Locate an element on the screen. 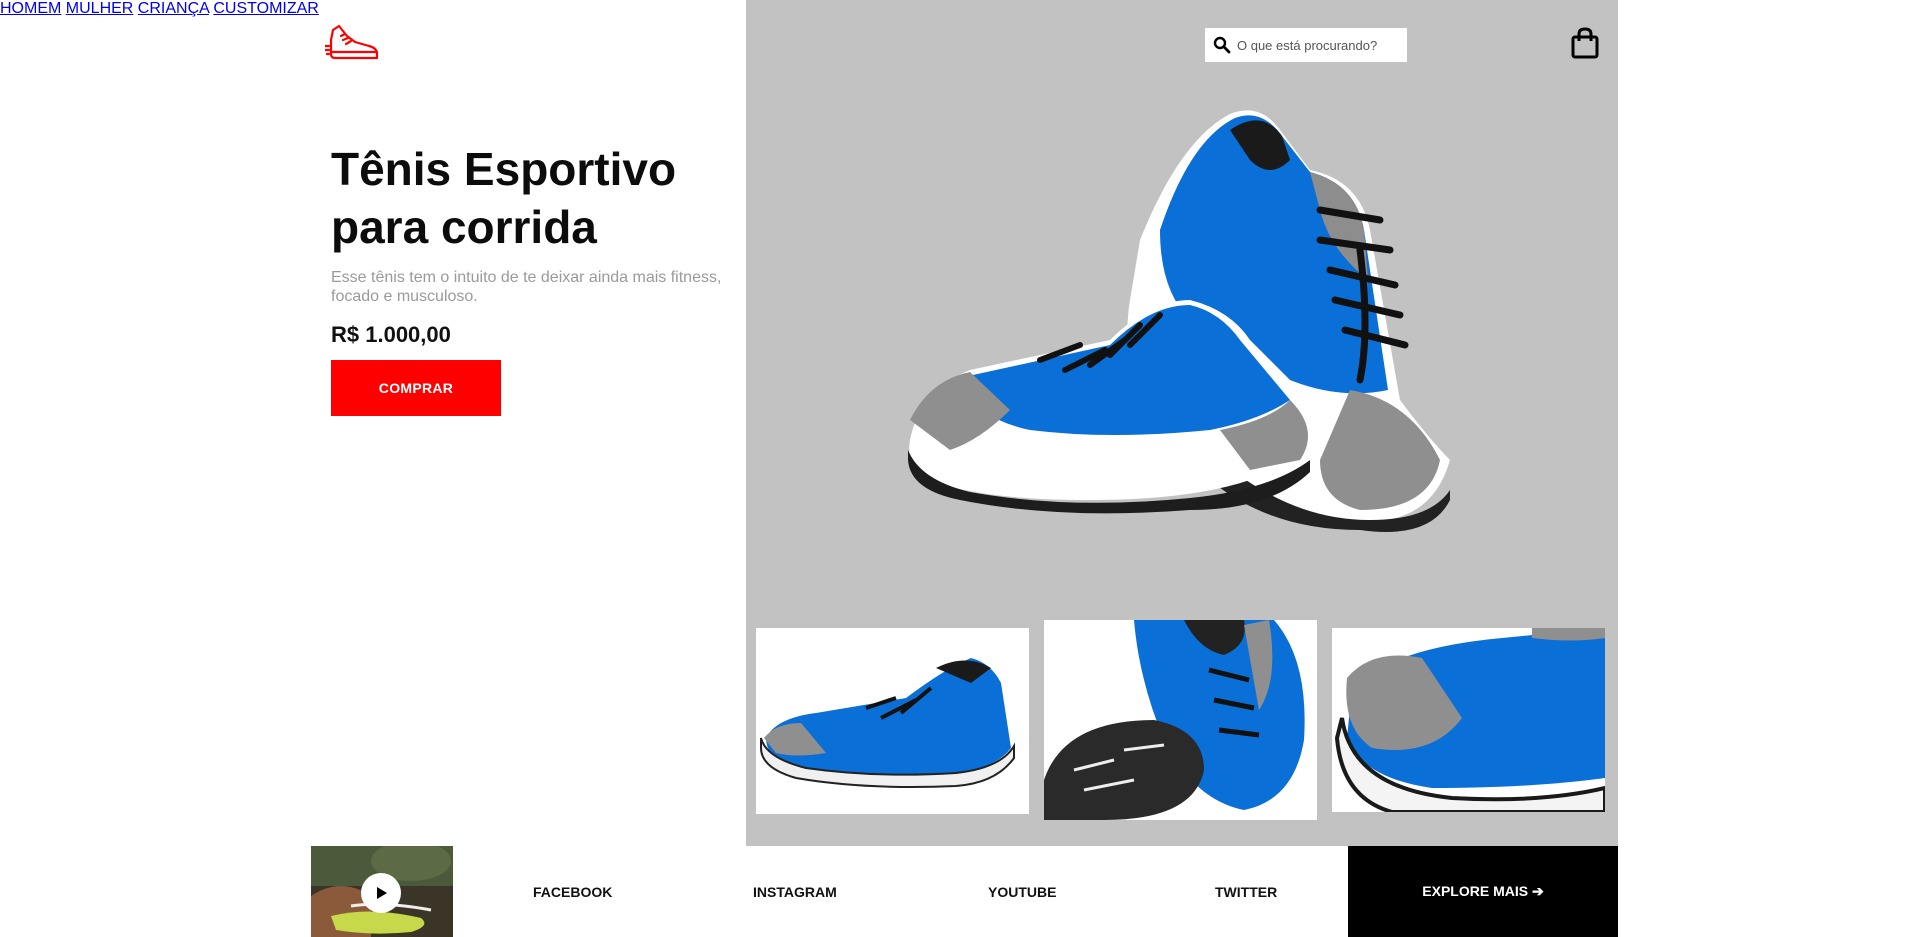 The image size is (1920, 937). video-thumbnail is located at coordinates (382, 891).